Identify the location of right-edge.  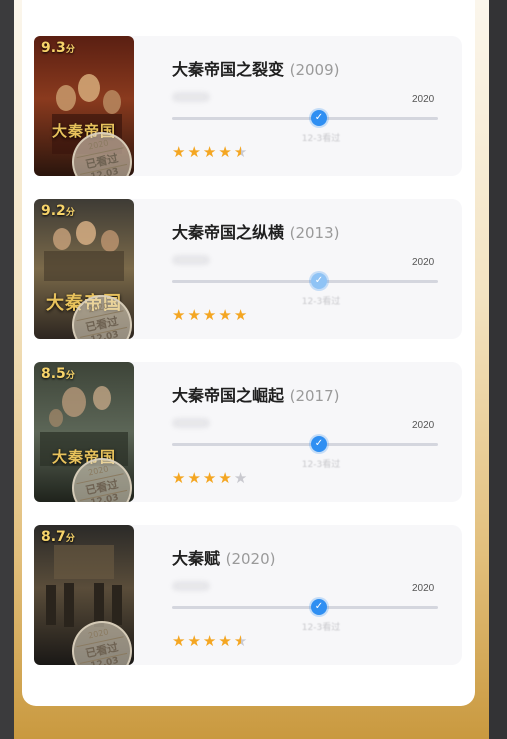
(498, 369).